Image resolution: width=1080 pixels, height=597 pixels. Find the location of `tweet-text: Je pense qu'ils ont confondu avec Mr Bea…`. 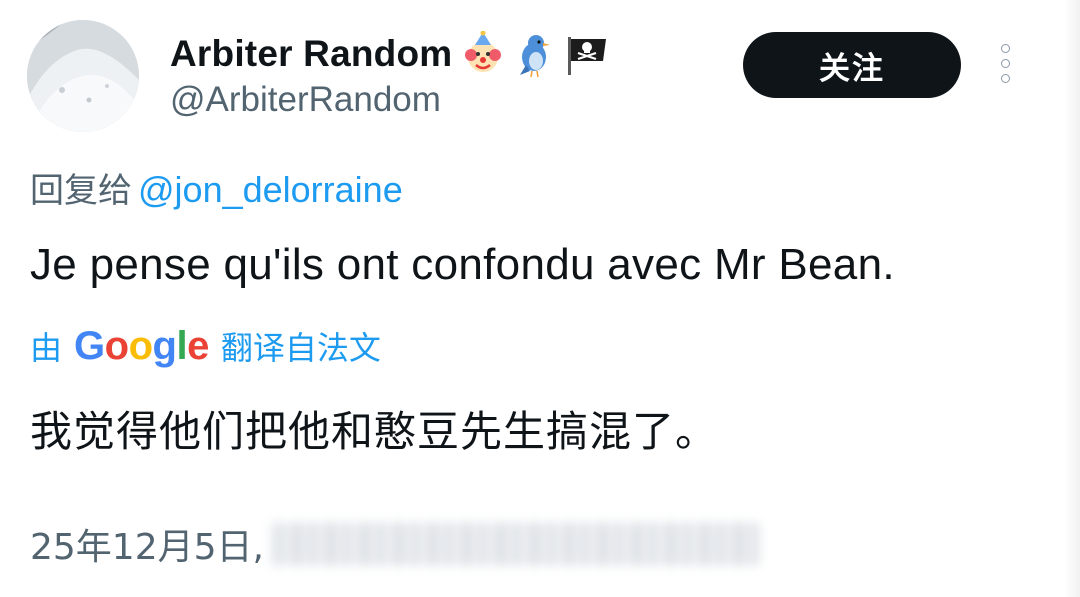

tweet-text: Je pense qu'ils ont confondu avec Mr Bea… is located at coordinates (462, 264).